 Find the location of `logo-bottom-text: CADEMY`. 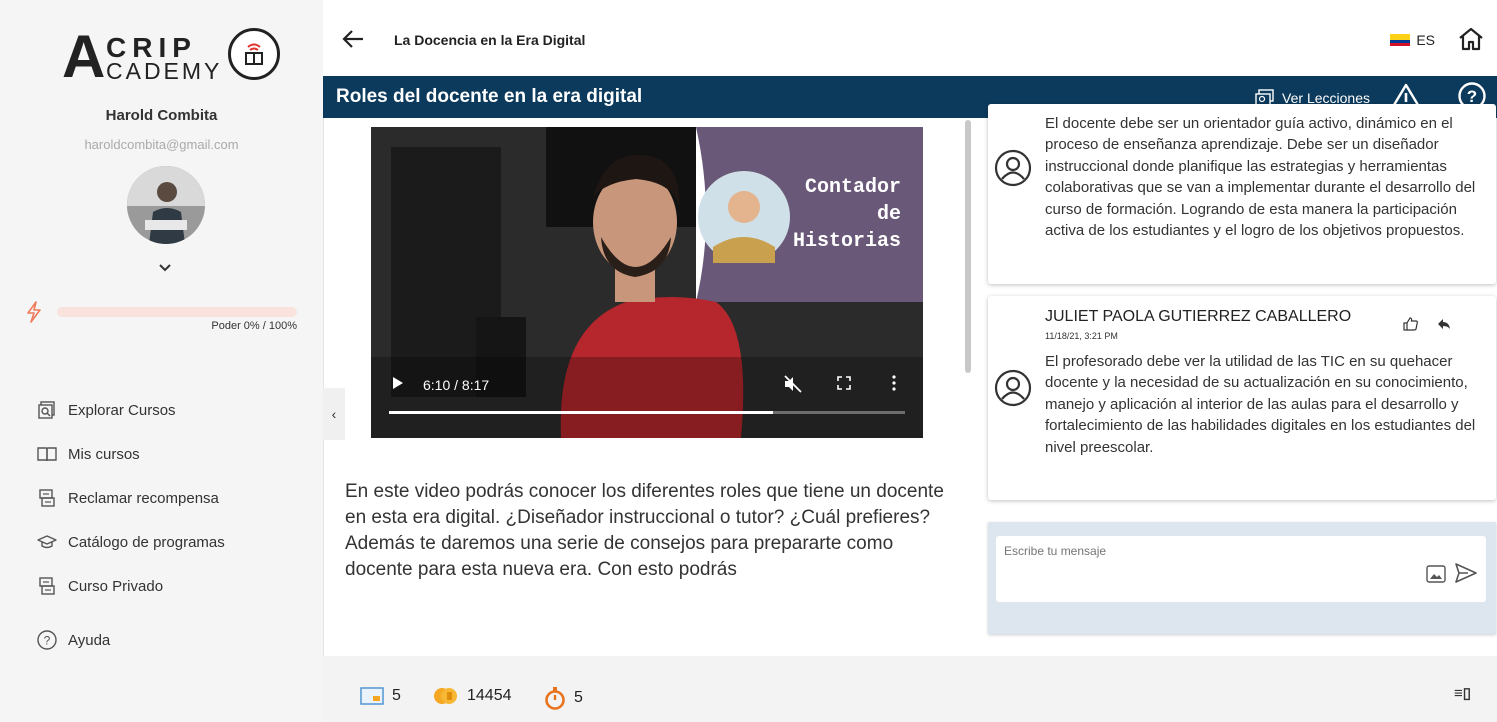

logo-bottom-text: CADEMY is located at coordinates (164, 71).